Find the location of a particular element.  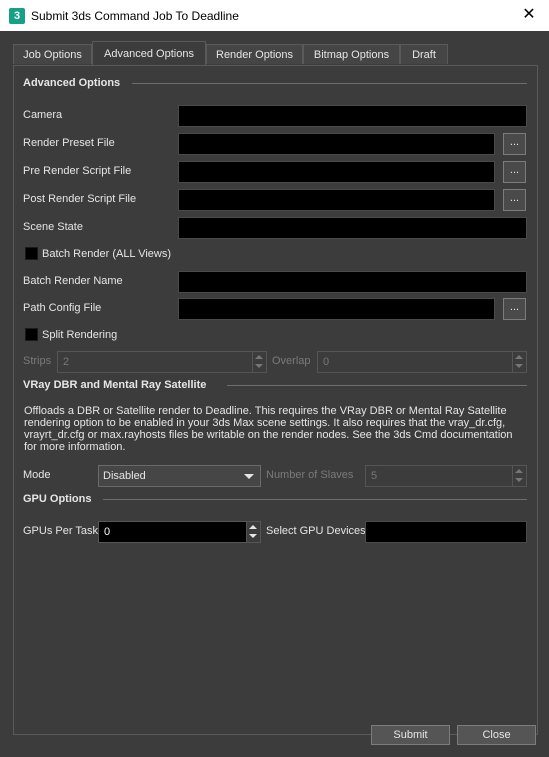

path-config-field is located at coordinates (336, 309).